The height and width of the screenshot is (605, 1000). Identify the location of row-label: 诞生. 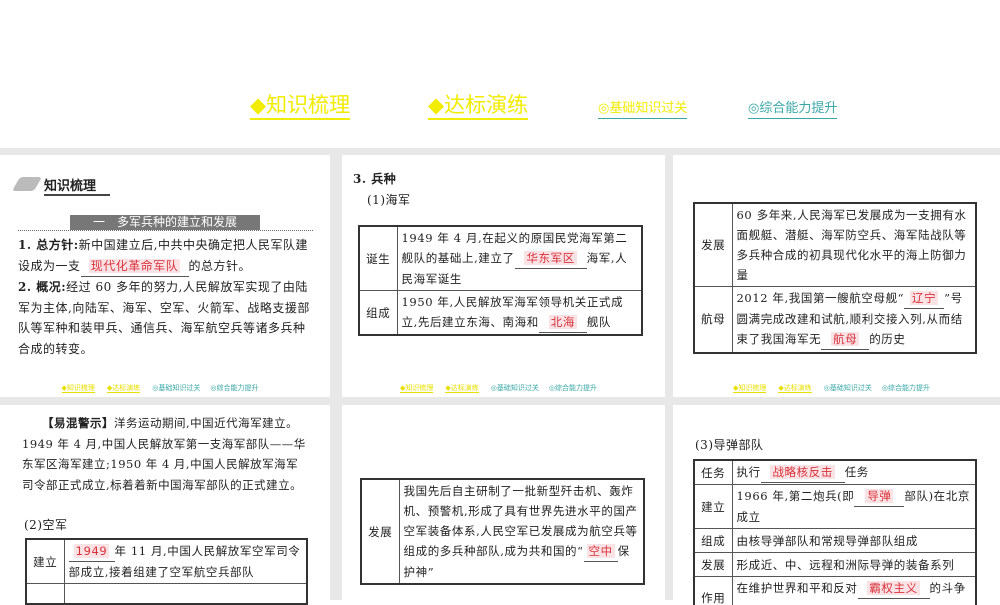
(378, 258).